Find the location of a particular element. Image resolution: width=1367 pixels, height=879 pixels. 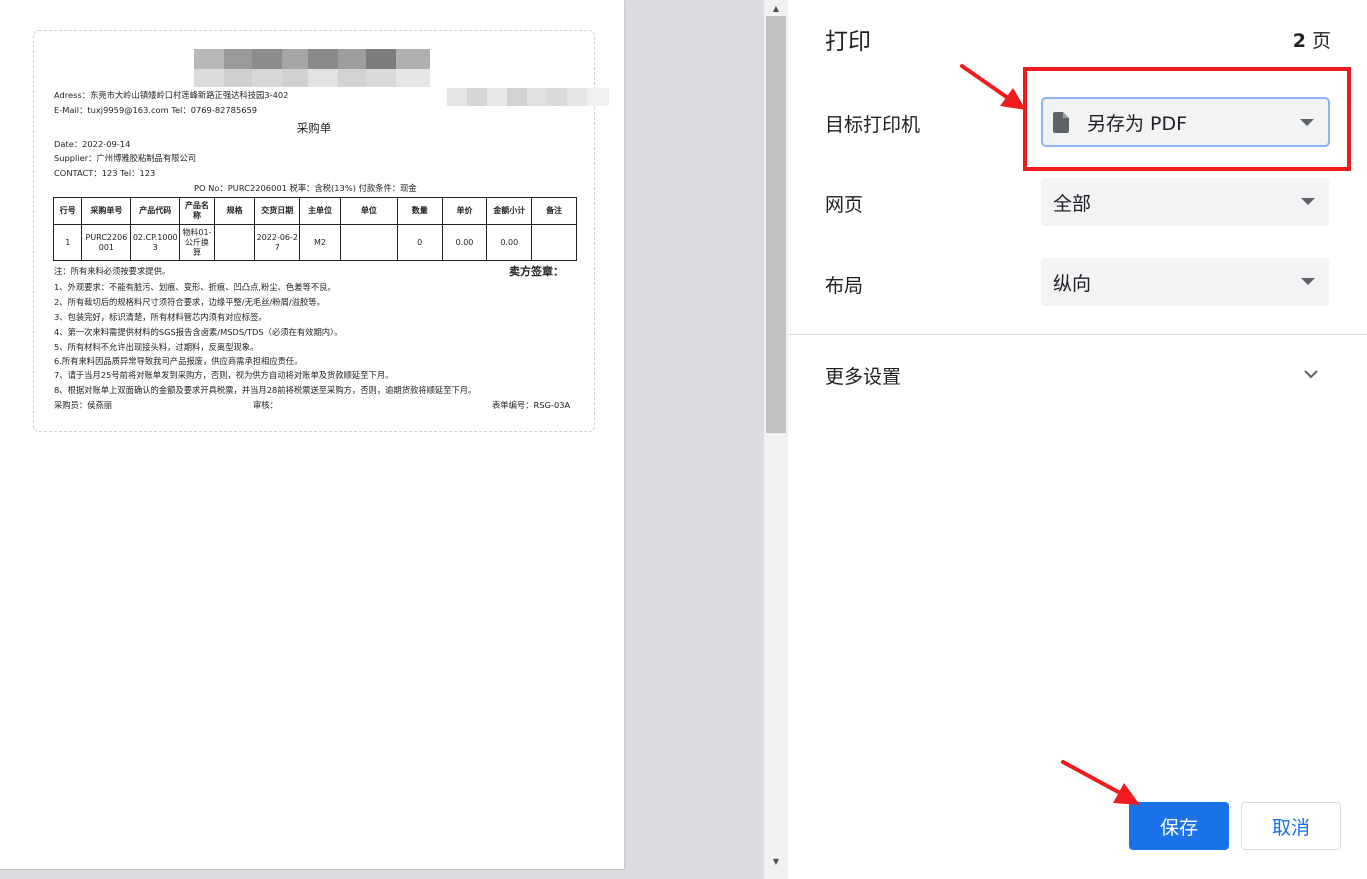

doc-supplier: Supplier：广州博雅胶粘制品有限公司 is located at coordinates (125, 158).